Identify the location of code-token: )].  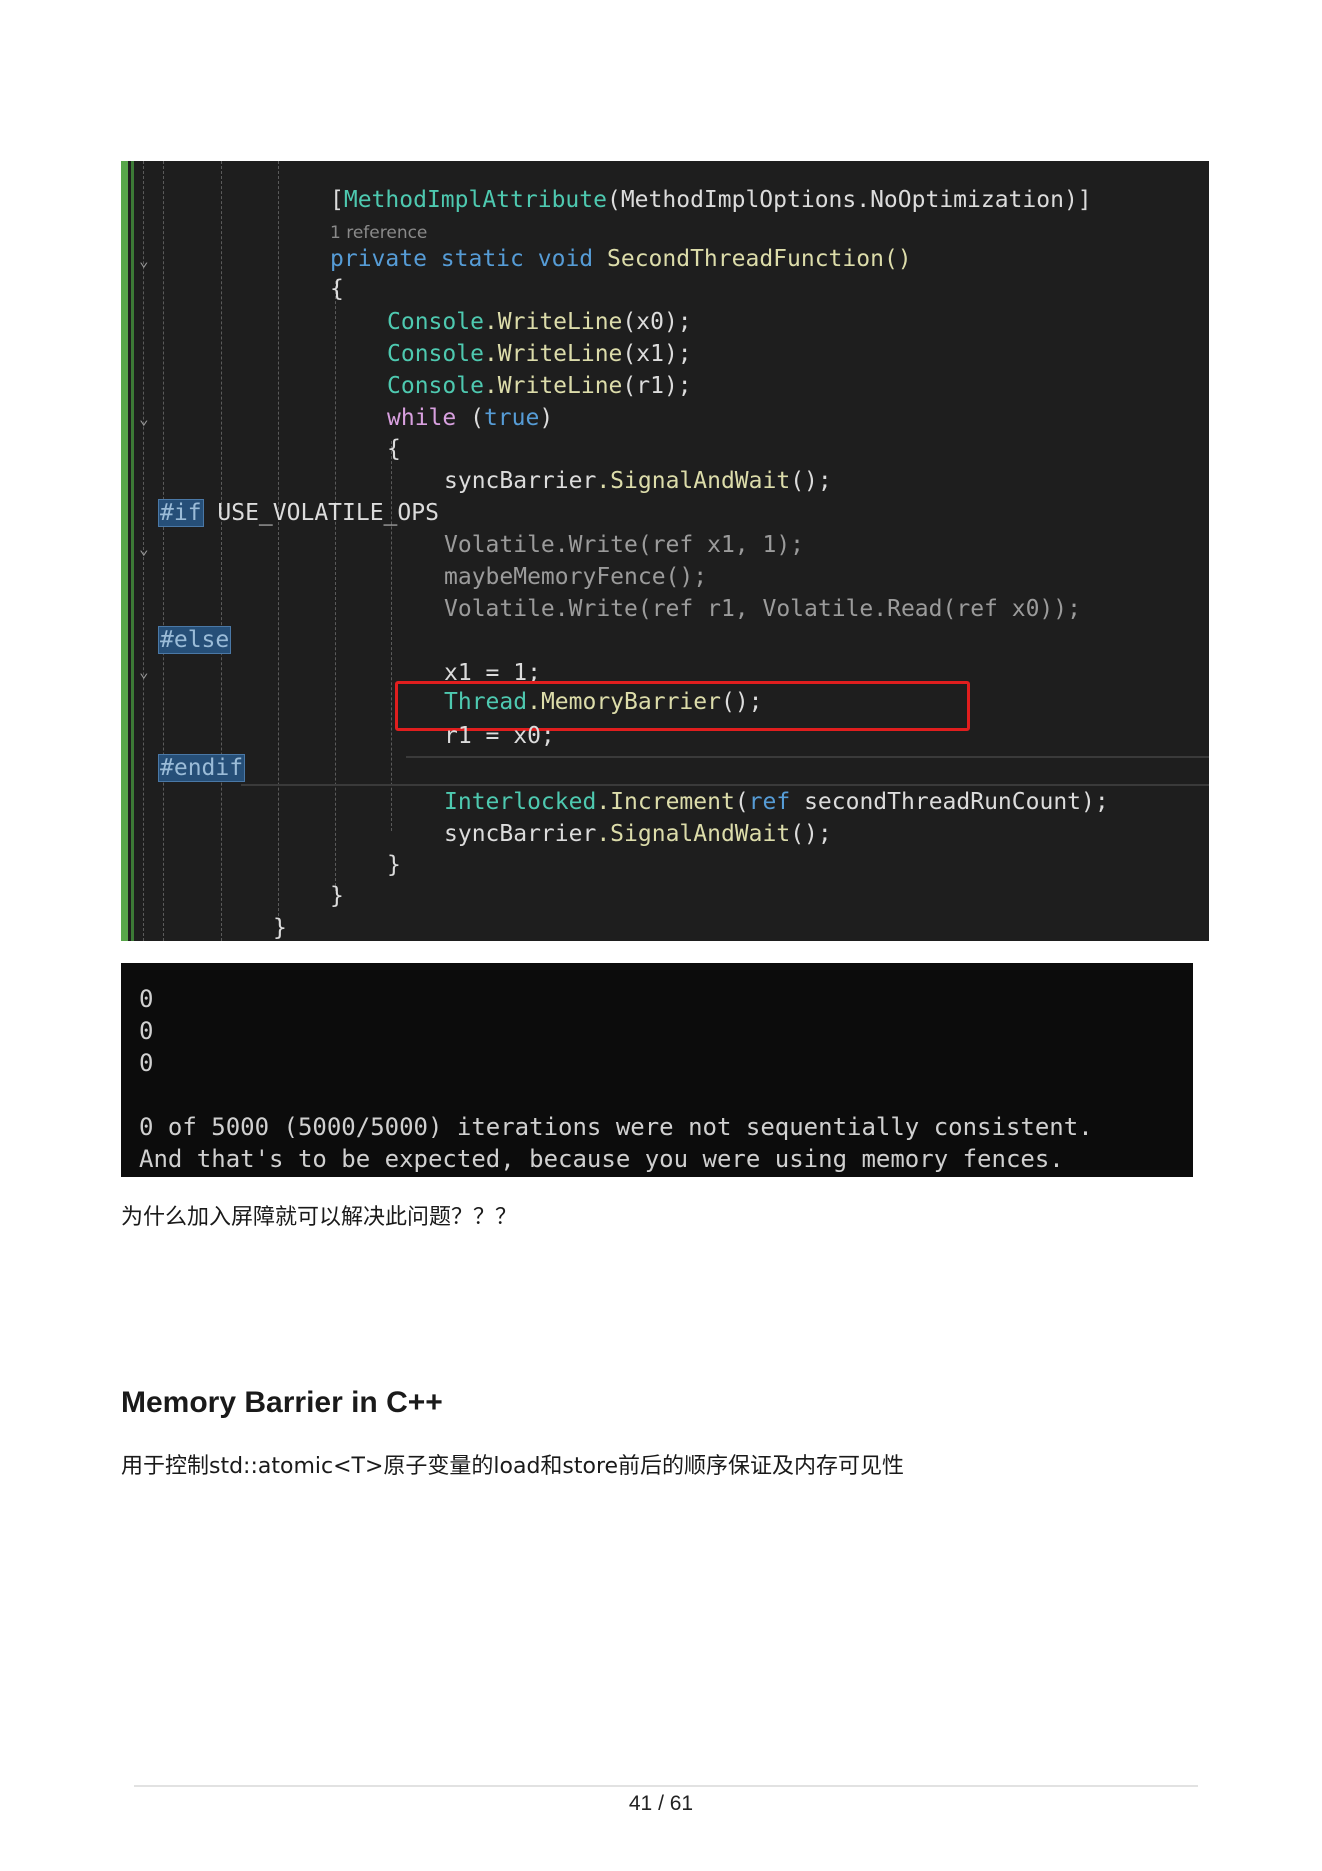
(1077, 200).